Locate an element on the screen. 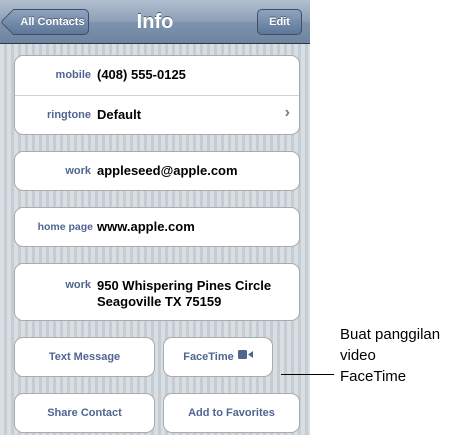 This screenshot has height=435, width=466. text-message-button: Text Message is located at coordinates (84, 357).